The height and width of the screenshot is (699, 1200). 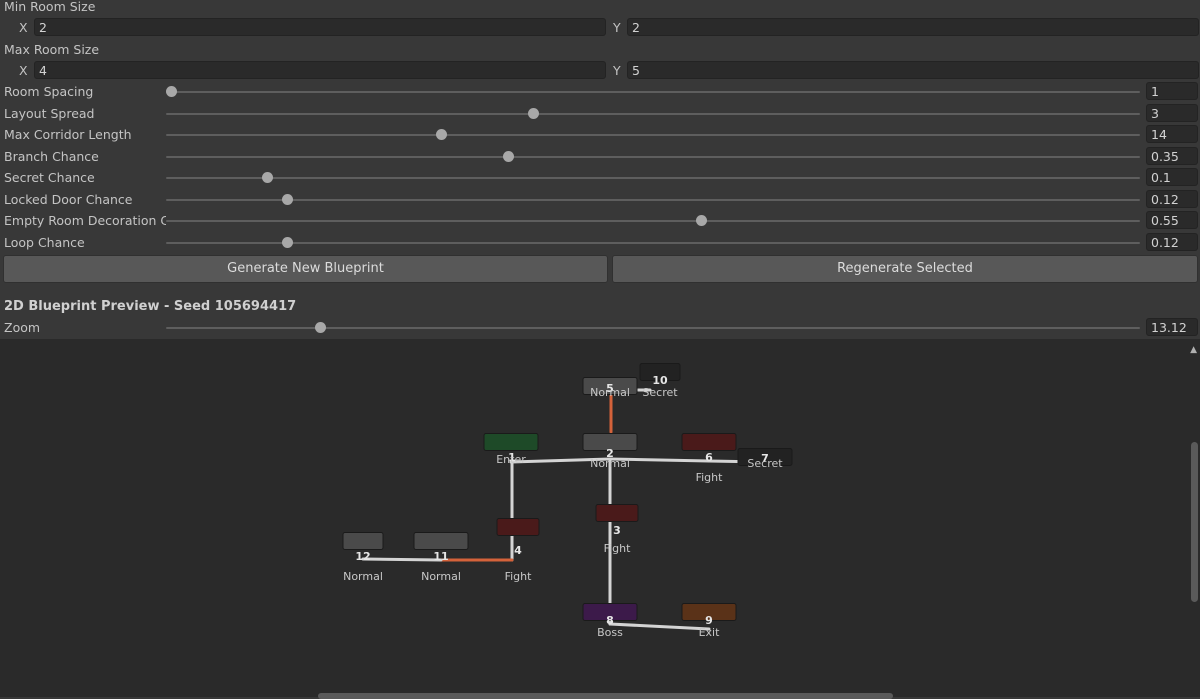 I want to click on room-node-6: 6 Fight, so click(x=709, y=459).